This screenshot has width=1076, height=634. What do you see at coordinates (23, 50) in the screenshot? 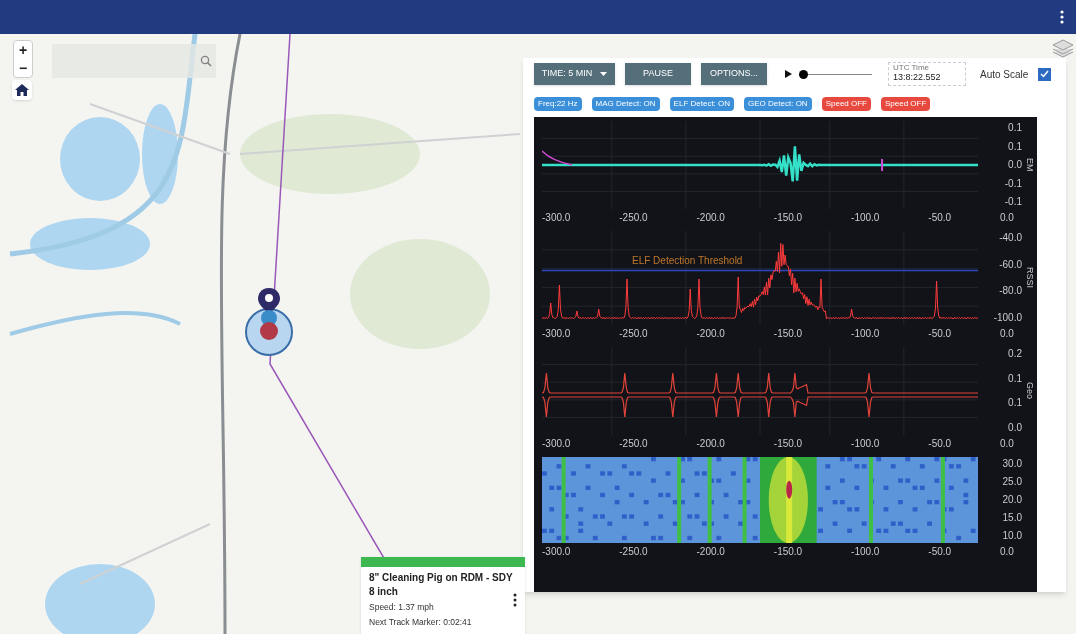
I see `zoom-in-button: +` at bounding box center [23, 50].